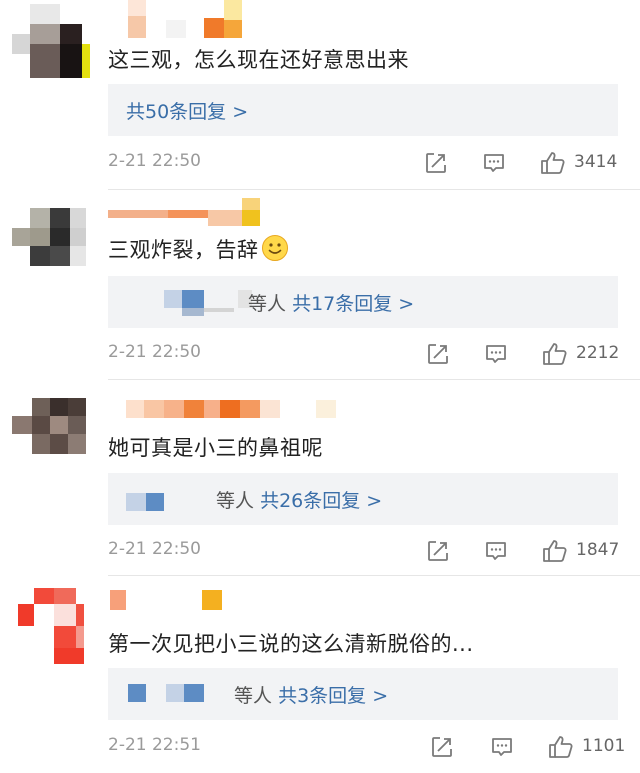 This screenshot has height=773, width=640. I want to click on replies-link: 共17条回复 >, so click(353, 304).